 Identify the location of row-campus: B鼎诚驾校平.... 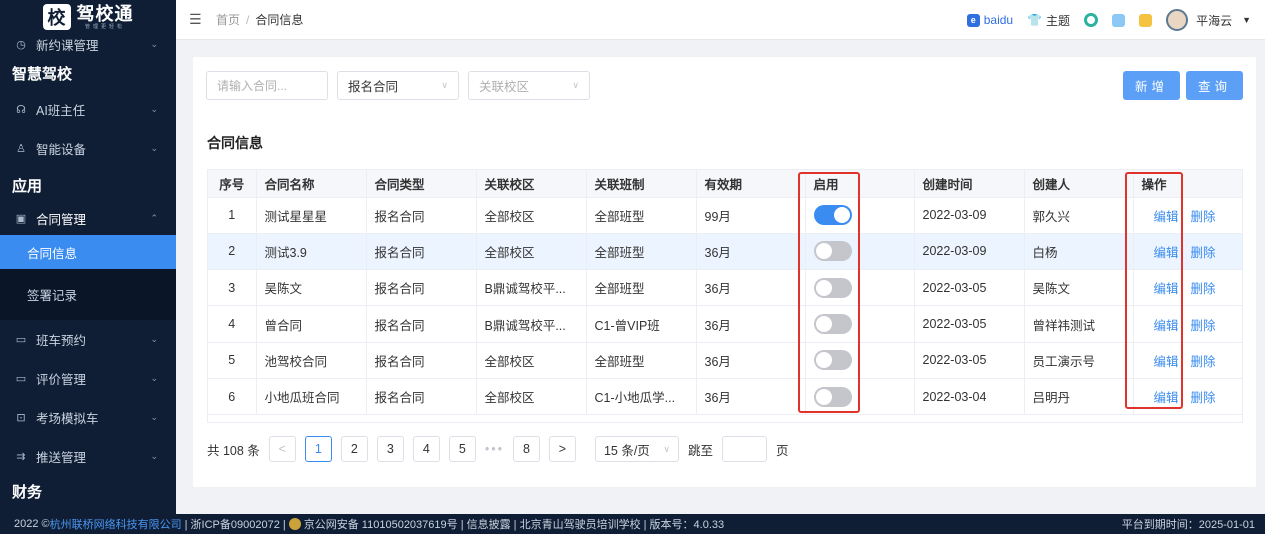
(531, 288).